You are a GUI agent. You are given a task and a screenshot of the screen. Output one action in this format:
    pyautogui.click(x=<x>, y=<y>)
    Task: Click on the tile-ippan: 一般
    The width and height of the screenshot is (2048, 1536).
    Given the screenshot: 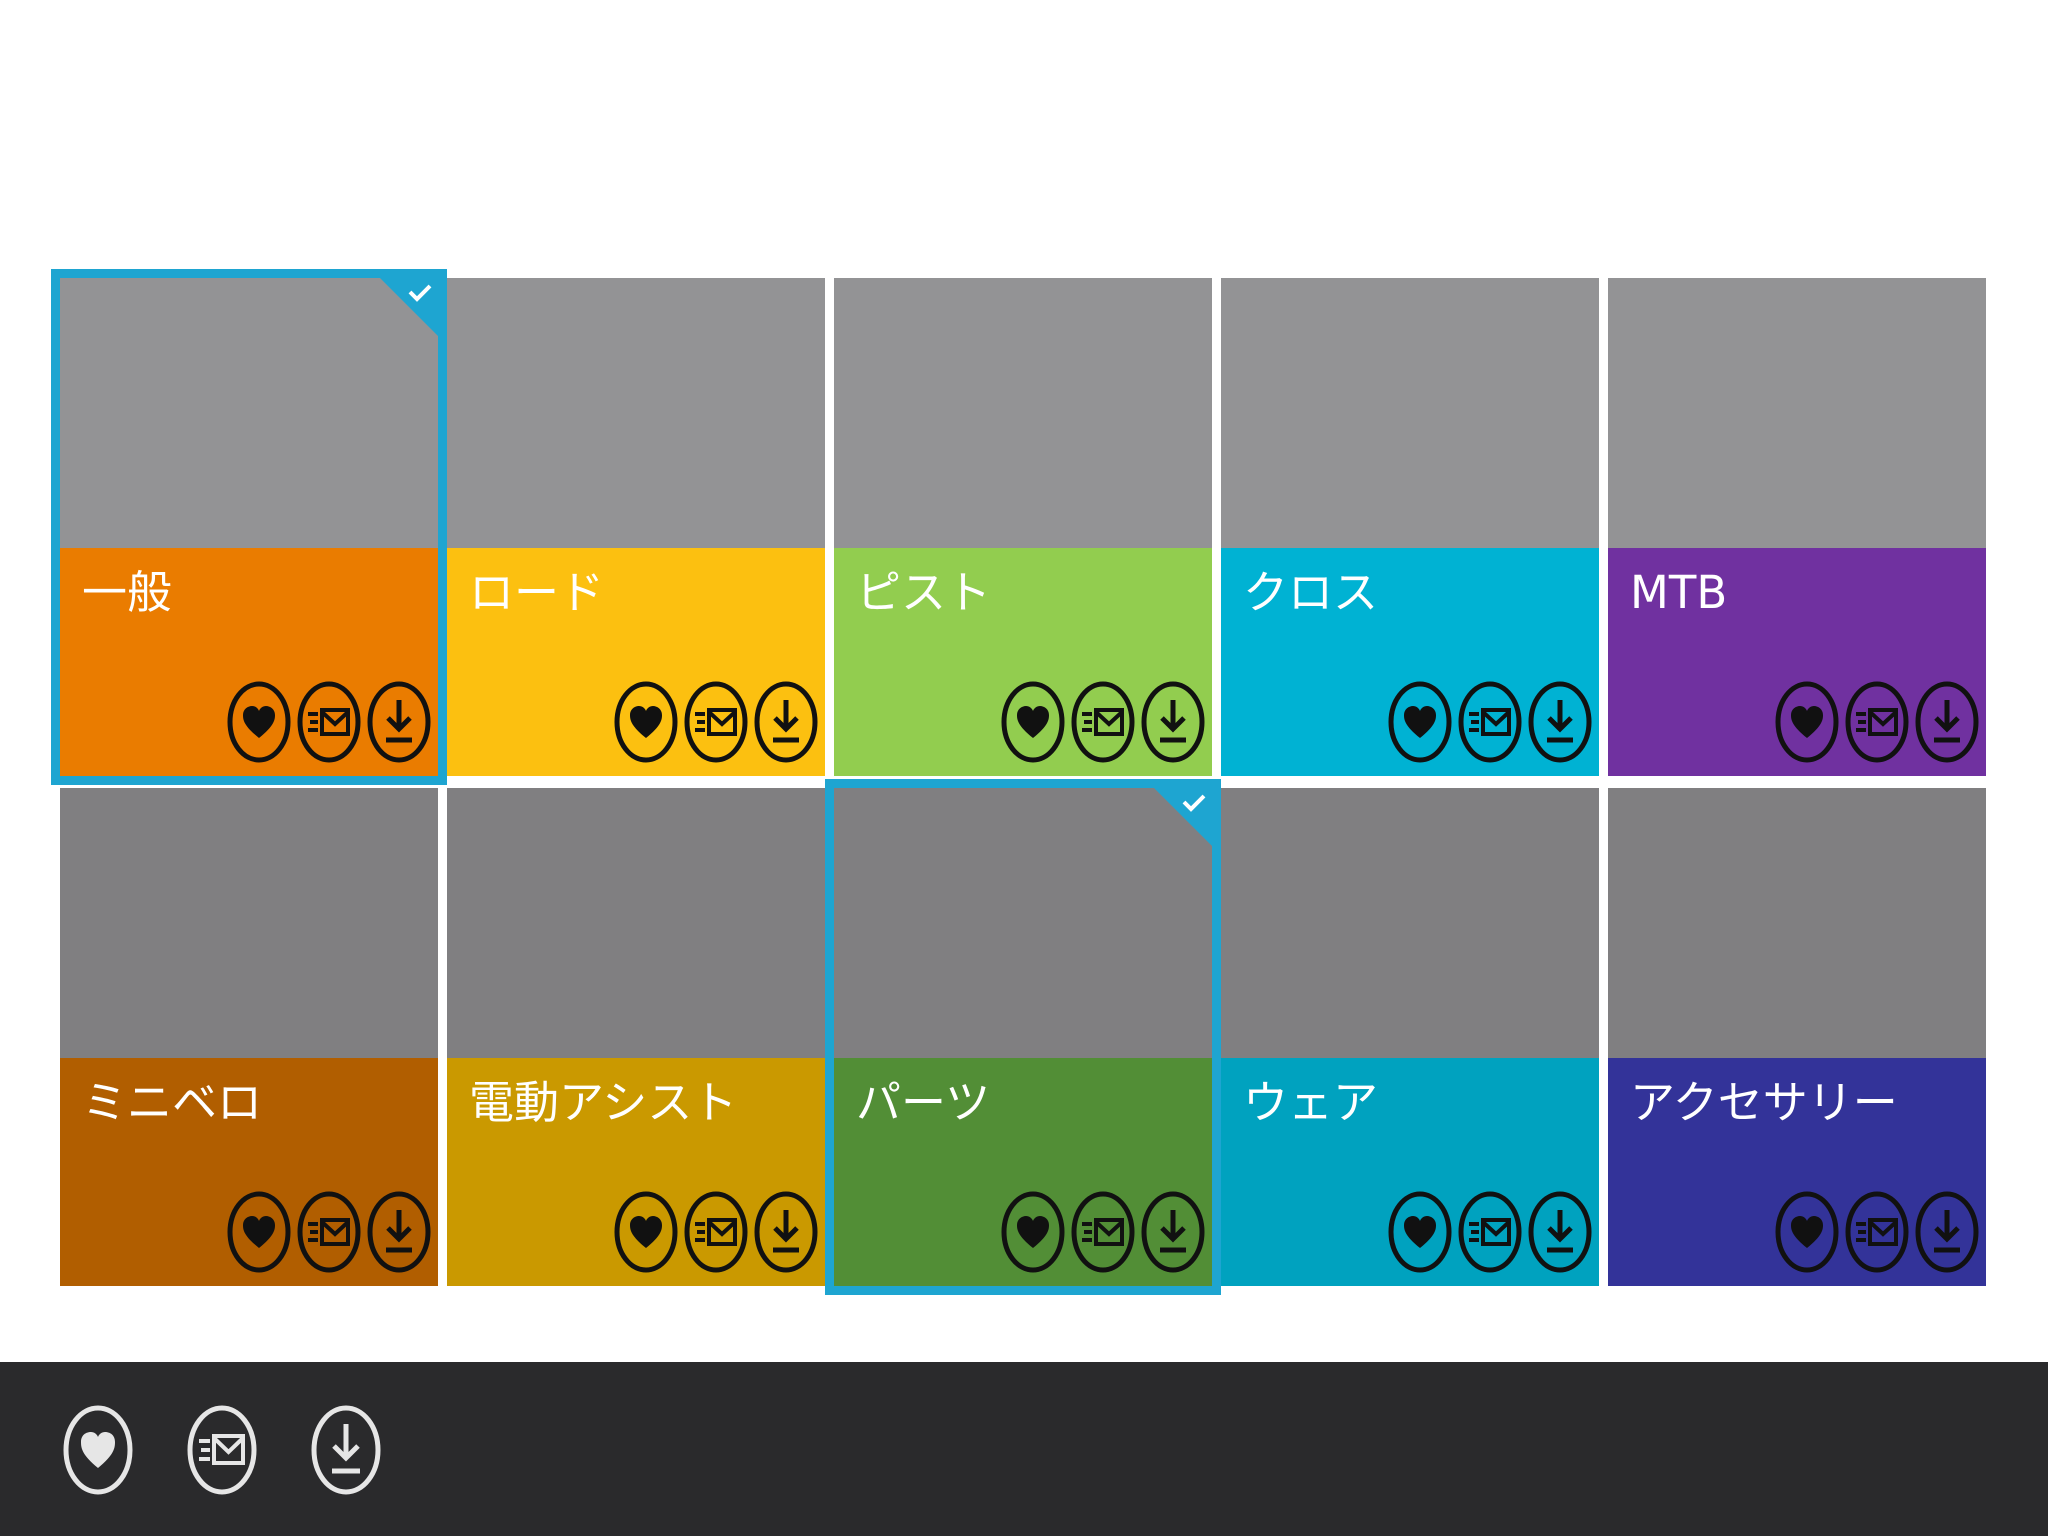 What is the action you would take?
    pyautogui.click(x=249, y=527)
    